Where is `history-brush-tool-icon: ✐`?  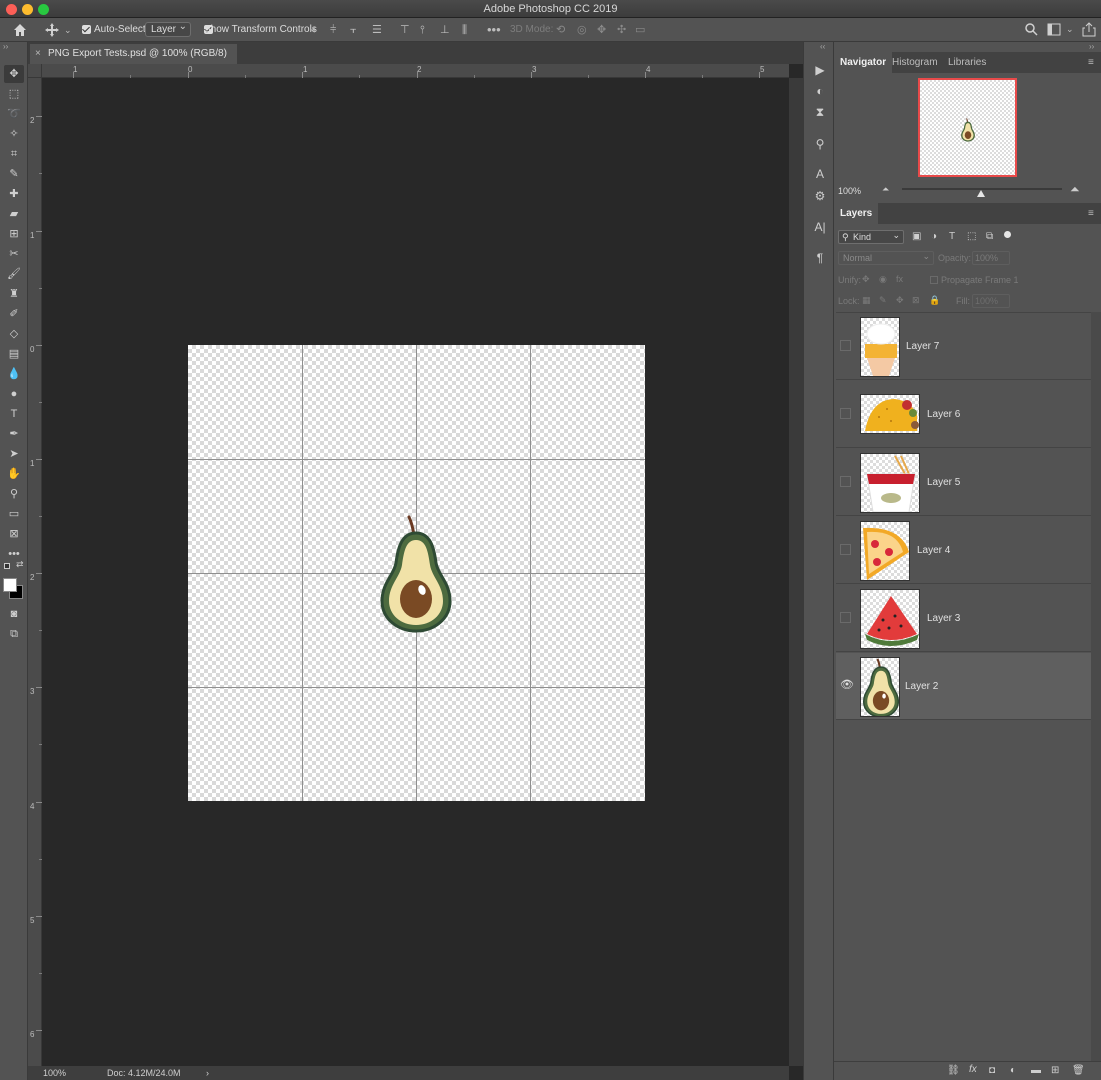
history-brush-tool-icon: ✐ is located at coordinates (14, 314).